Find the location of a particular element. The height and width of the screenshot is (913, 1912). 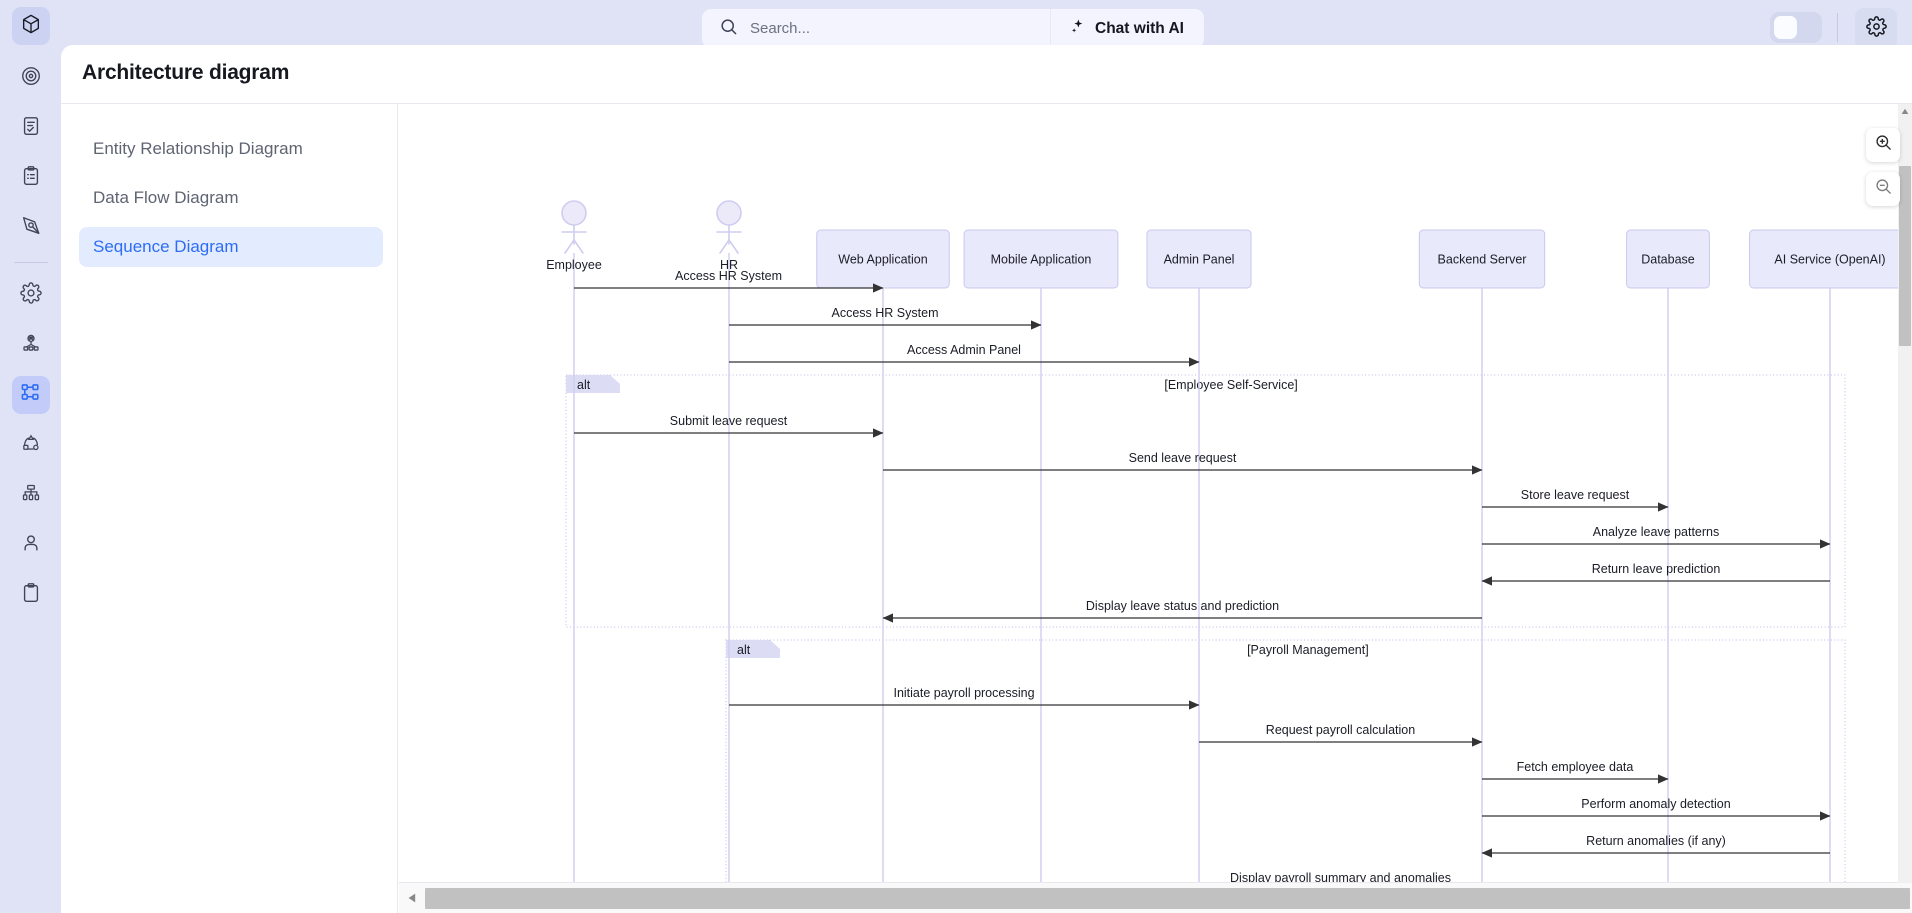

vertical-scrollbar is located at coordinates (1905, 508).